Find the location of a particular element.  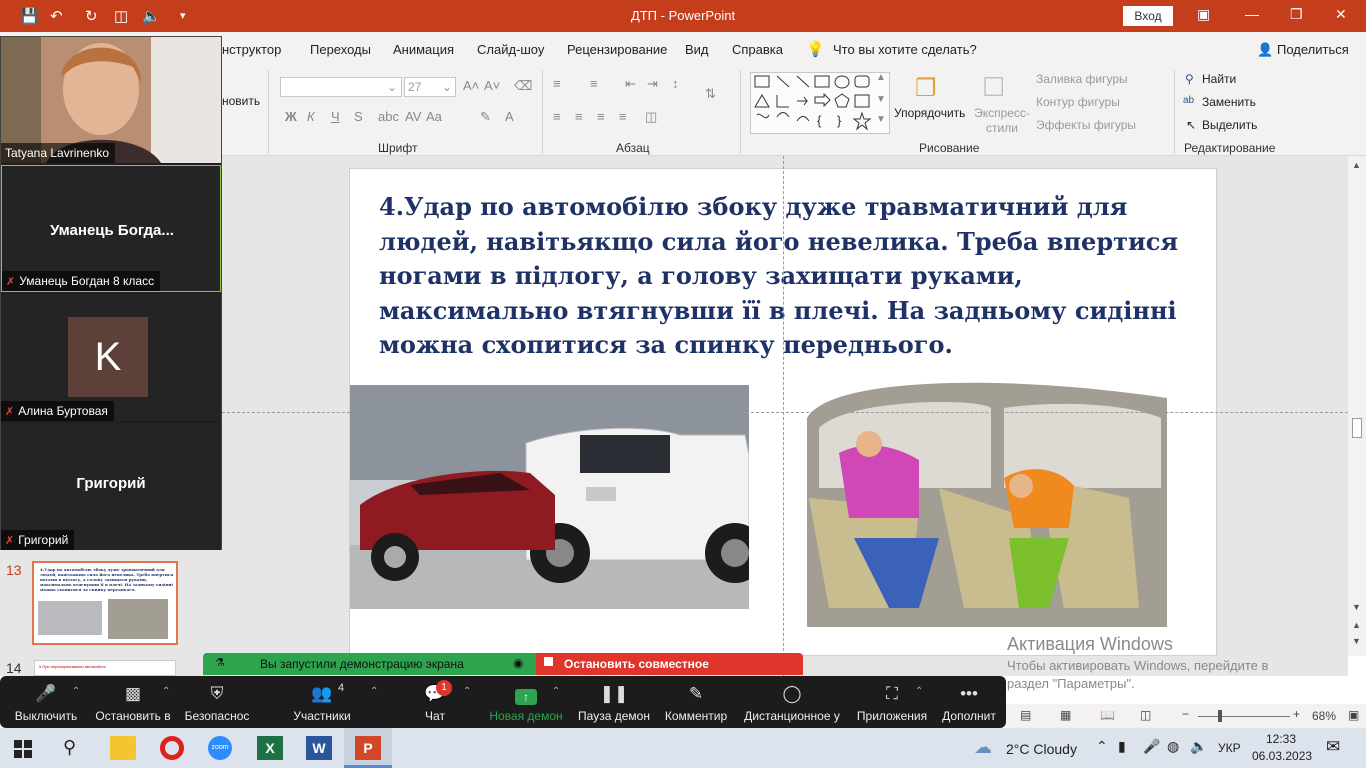

next-slide-icon: ▼ is located at coordinates (1356, 641).